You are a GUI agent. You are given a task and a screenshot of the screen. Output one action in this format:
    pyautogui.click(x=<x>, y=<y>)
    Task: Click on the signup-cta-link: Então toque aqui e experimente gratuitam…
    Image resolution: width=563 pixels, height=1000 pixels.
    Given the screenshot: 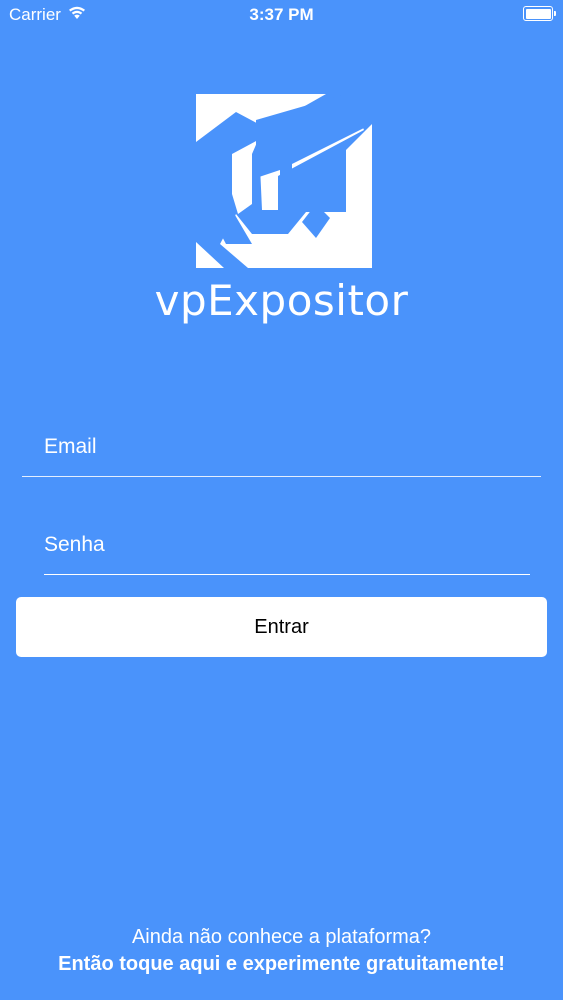 What is the action you would take?
    pyautogui.click(x=281, y=964)
    